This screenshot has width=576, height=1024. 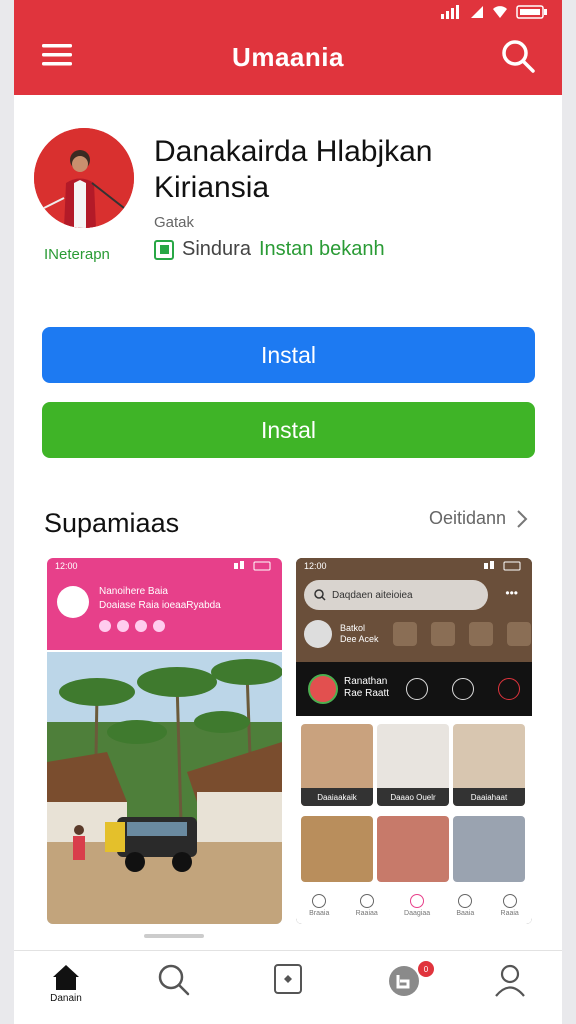 I want to click on more-dots-icon: •••, so click(x=511, y=593).